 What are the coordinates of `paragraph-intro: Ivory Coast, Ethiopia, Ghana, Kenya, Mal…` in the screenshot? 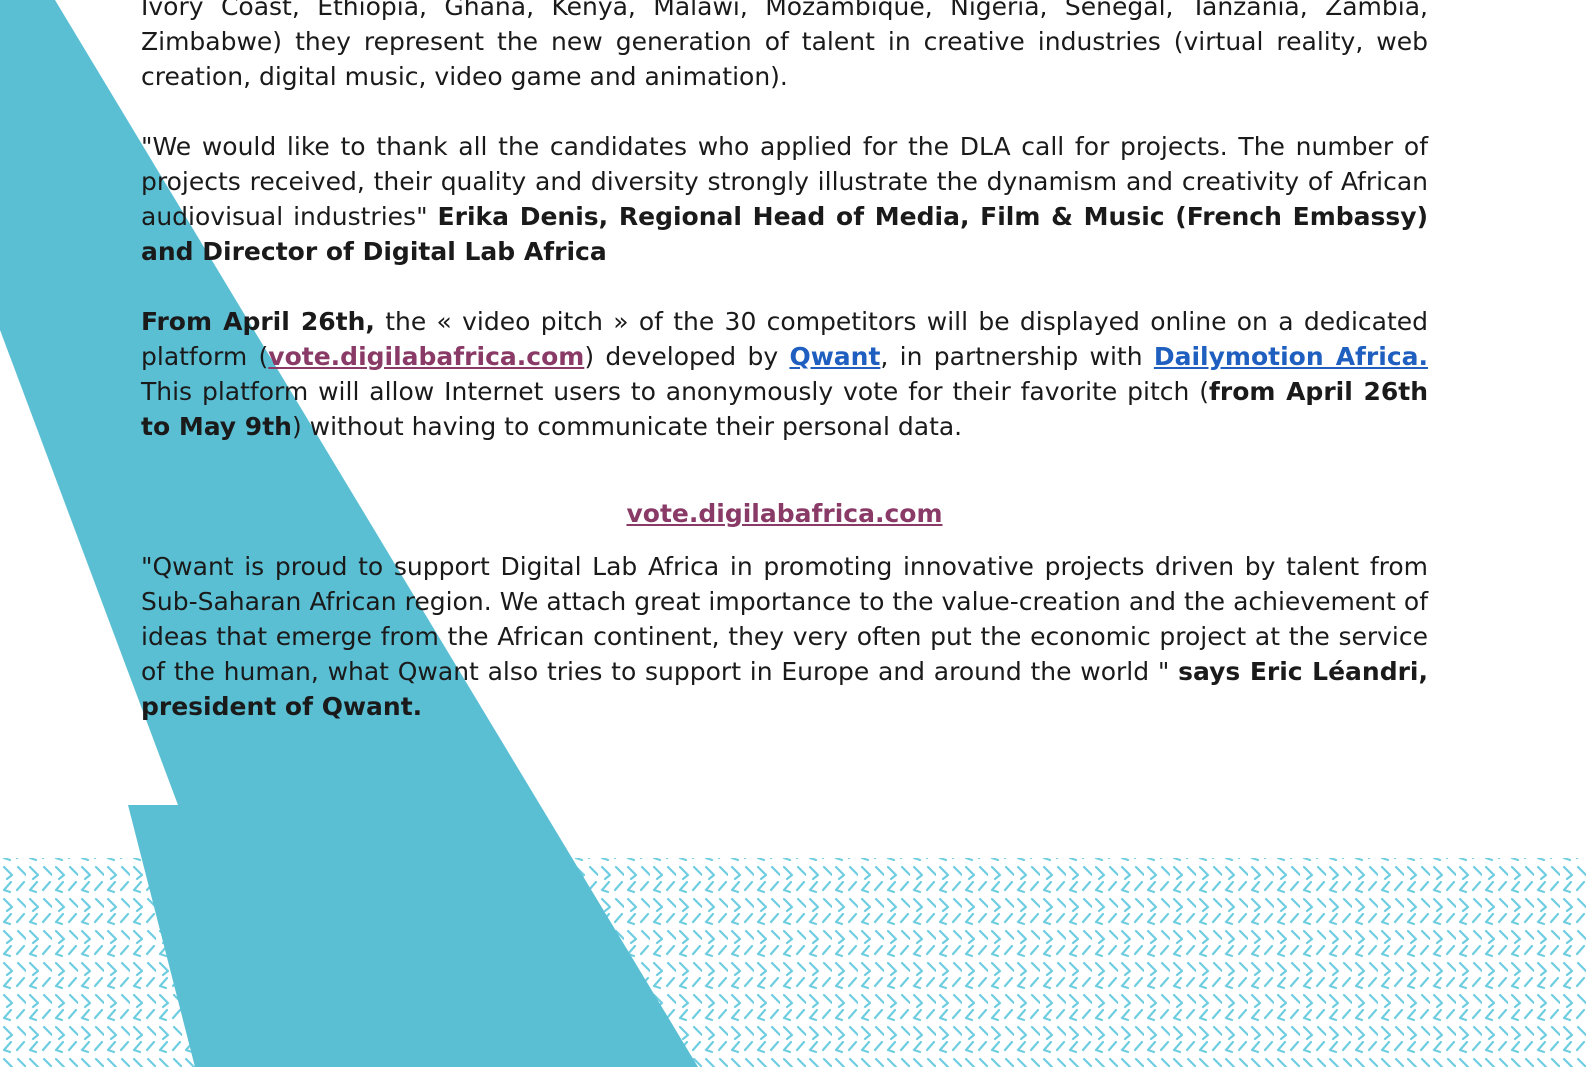 It's located at (784, 47).